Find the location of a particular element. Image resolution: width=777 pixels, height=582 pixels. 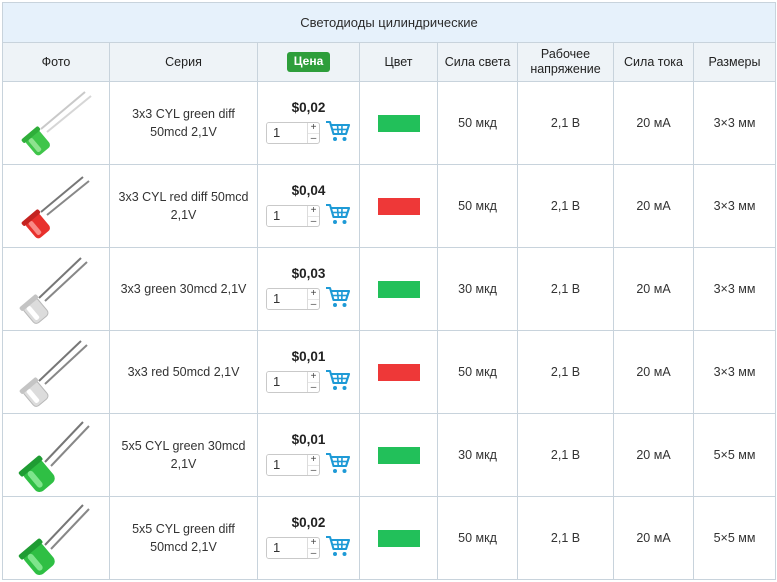

series-cell: 5x5 CYL green diff 50mcd 2,1V is located at coordinates (183, 538).